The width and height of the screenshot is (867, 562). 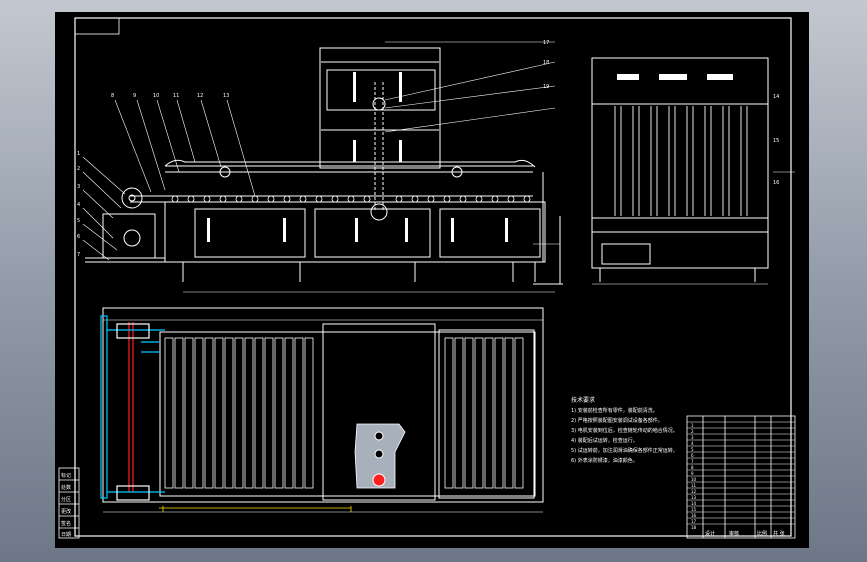 I want to click on title-block, so click(x=741, y=477).